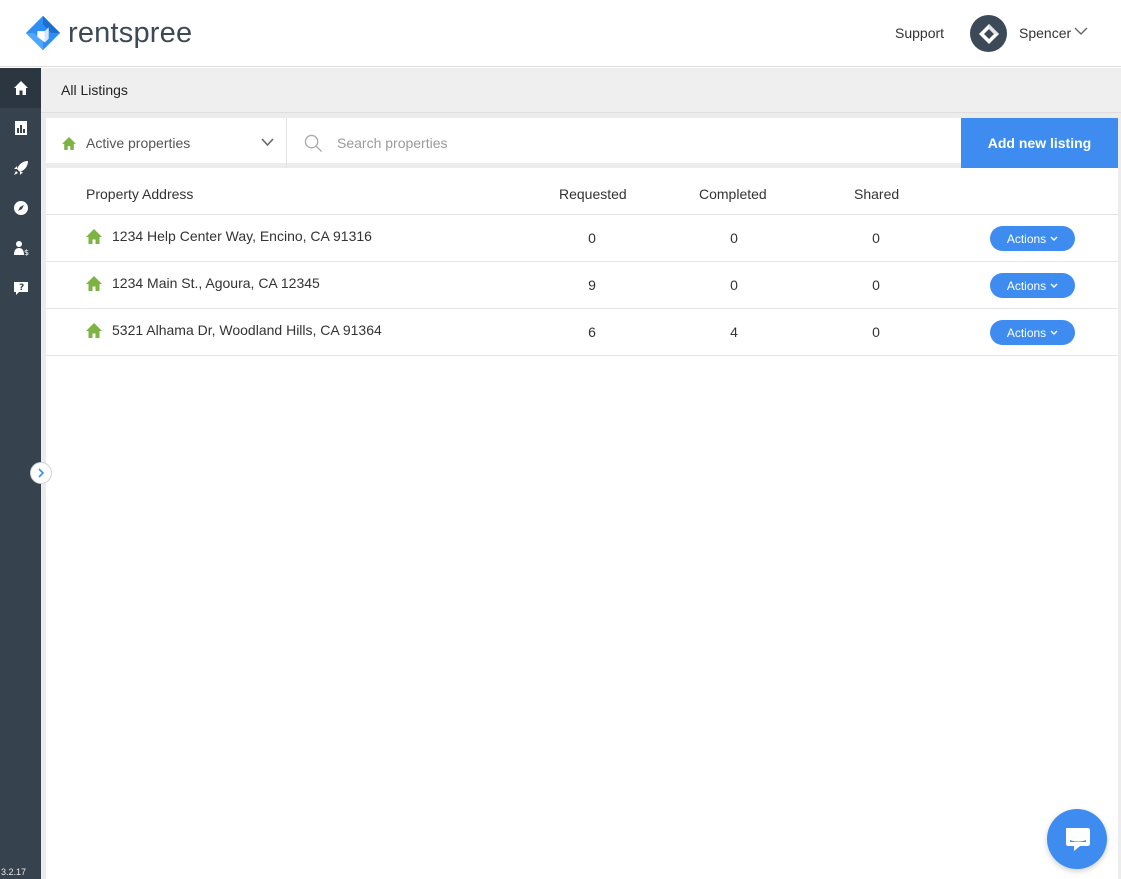 The height and width of the screenshot is (879, 1121). I want to click on column-header-shared: Shared, so click(877, 194).